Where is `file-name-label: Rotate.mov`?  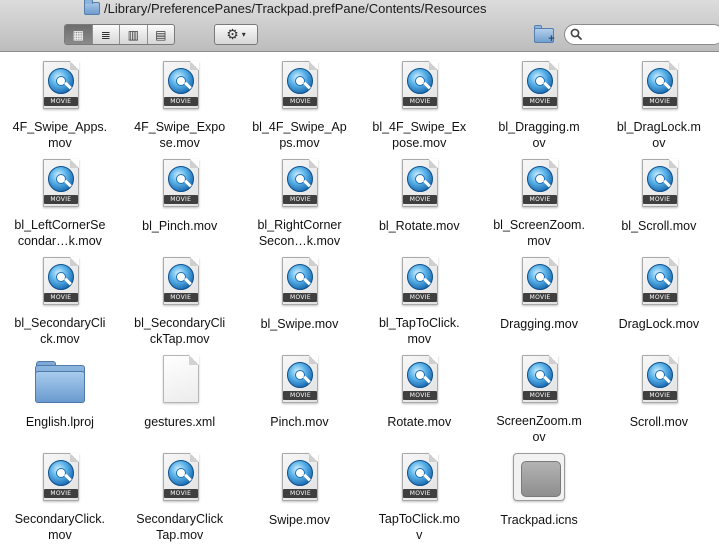
file-name-label: Rotate.mov is located at coordinates (419, 422).